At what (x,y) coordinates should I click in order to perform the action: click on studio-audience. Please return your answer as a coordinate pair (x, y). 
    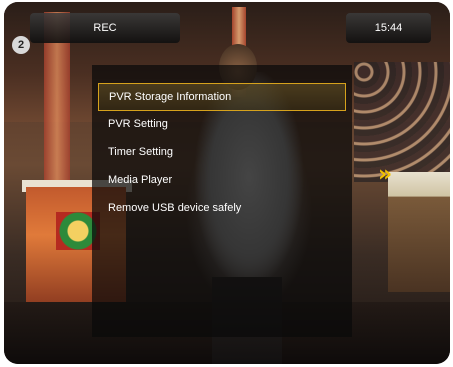
    Looking at the image, I should click on (402, 122).